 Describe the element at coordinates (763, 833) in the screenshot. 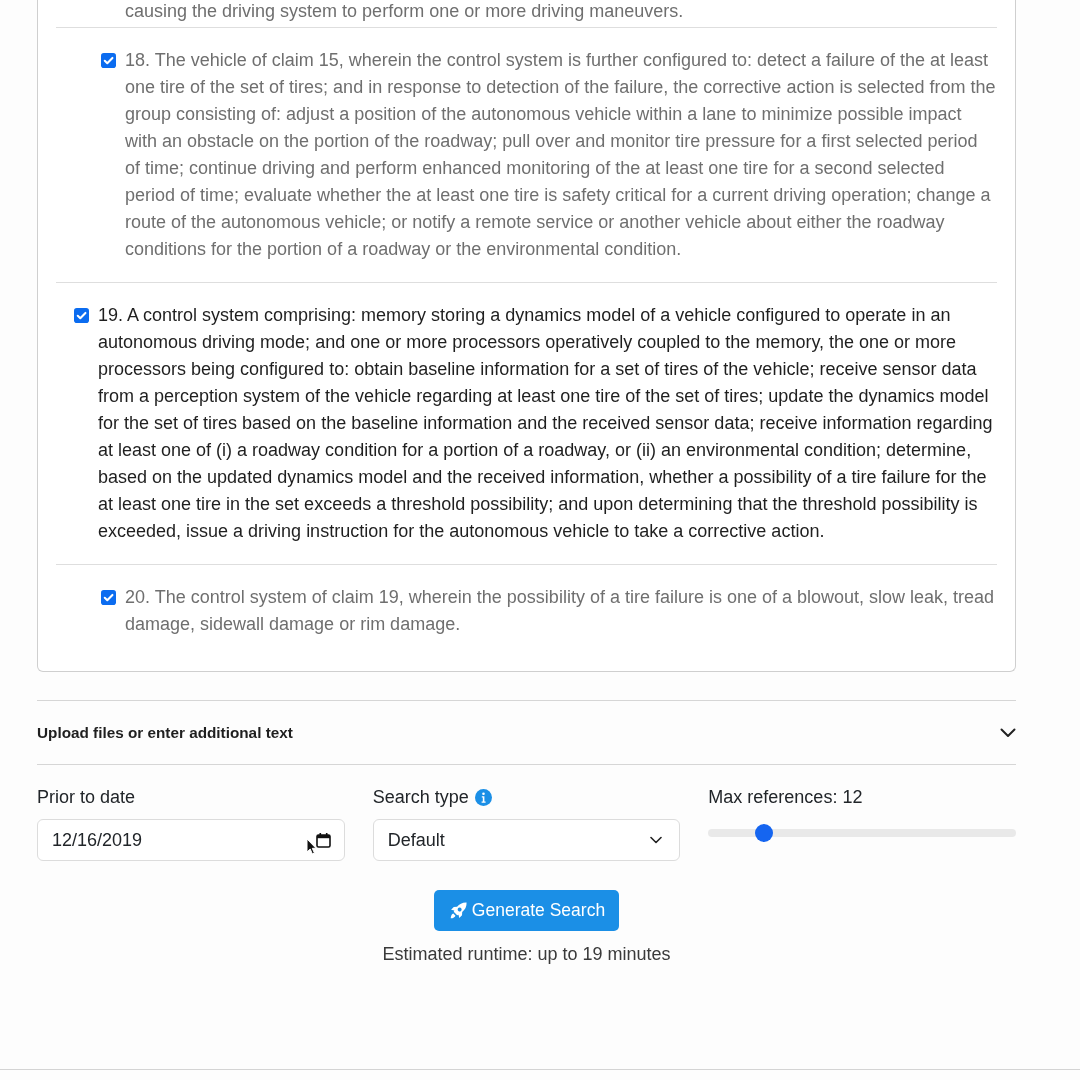

I see `slider-thumb` at that location.